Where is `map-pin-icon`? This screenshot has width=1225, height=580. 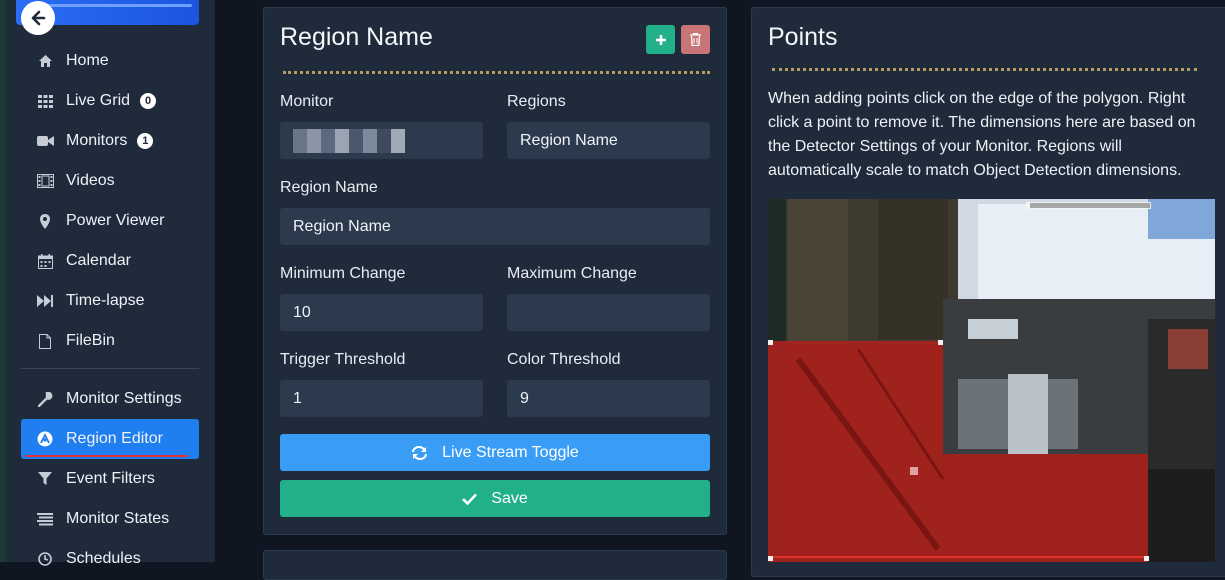
map-pin-icon is located at coordinates (45, 221).